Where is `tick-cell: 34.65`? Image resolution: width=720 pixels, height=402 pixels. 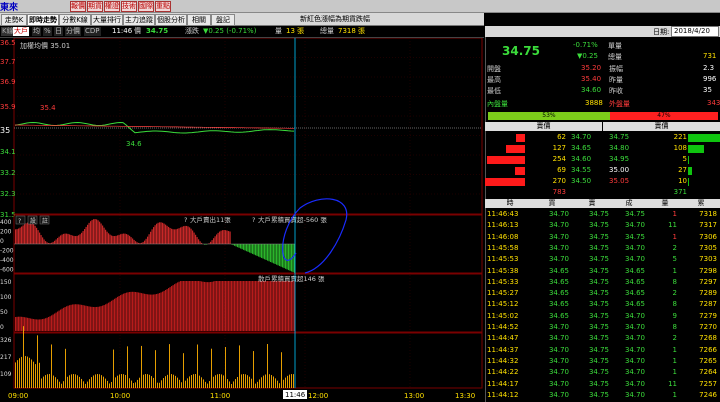
tick-cell: 34.65 is located at coordinates (558, 270).